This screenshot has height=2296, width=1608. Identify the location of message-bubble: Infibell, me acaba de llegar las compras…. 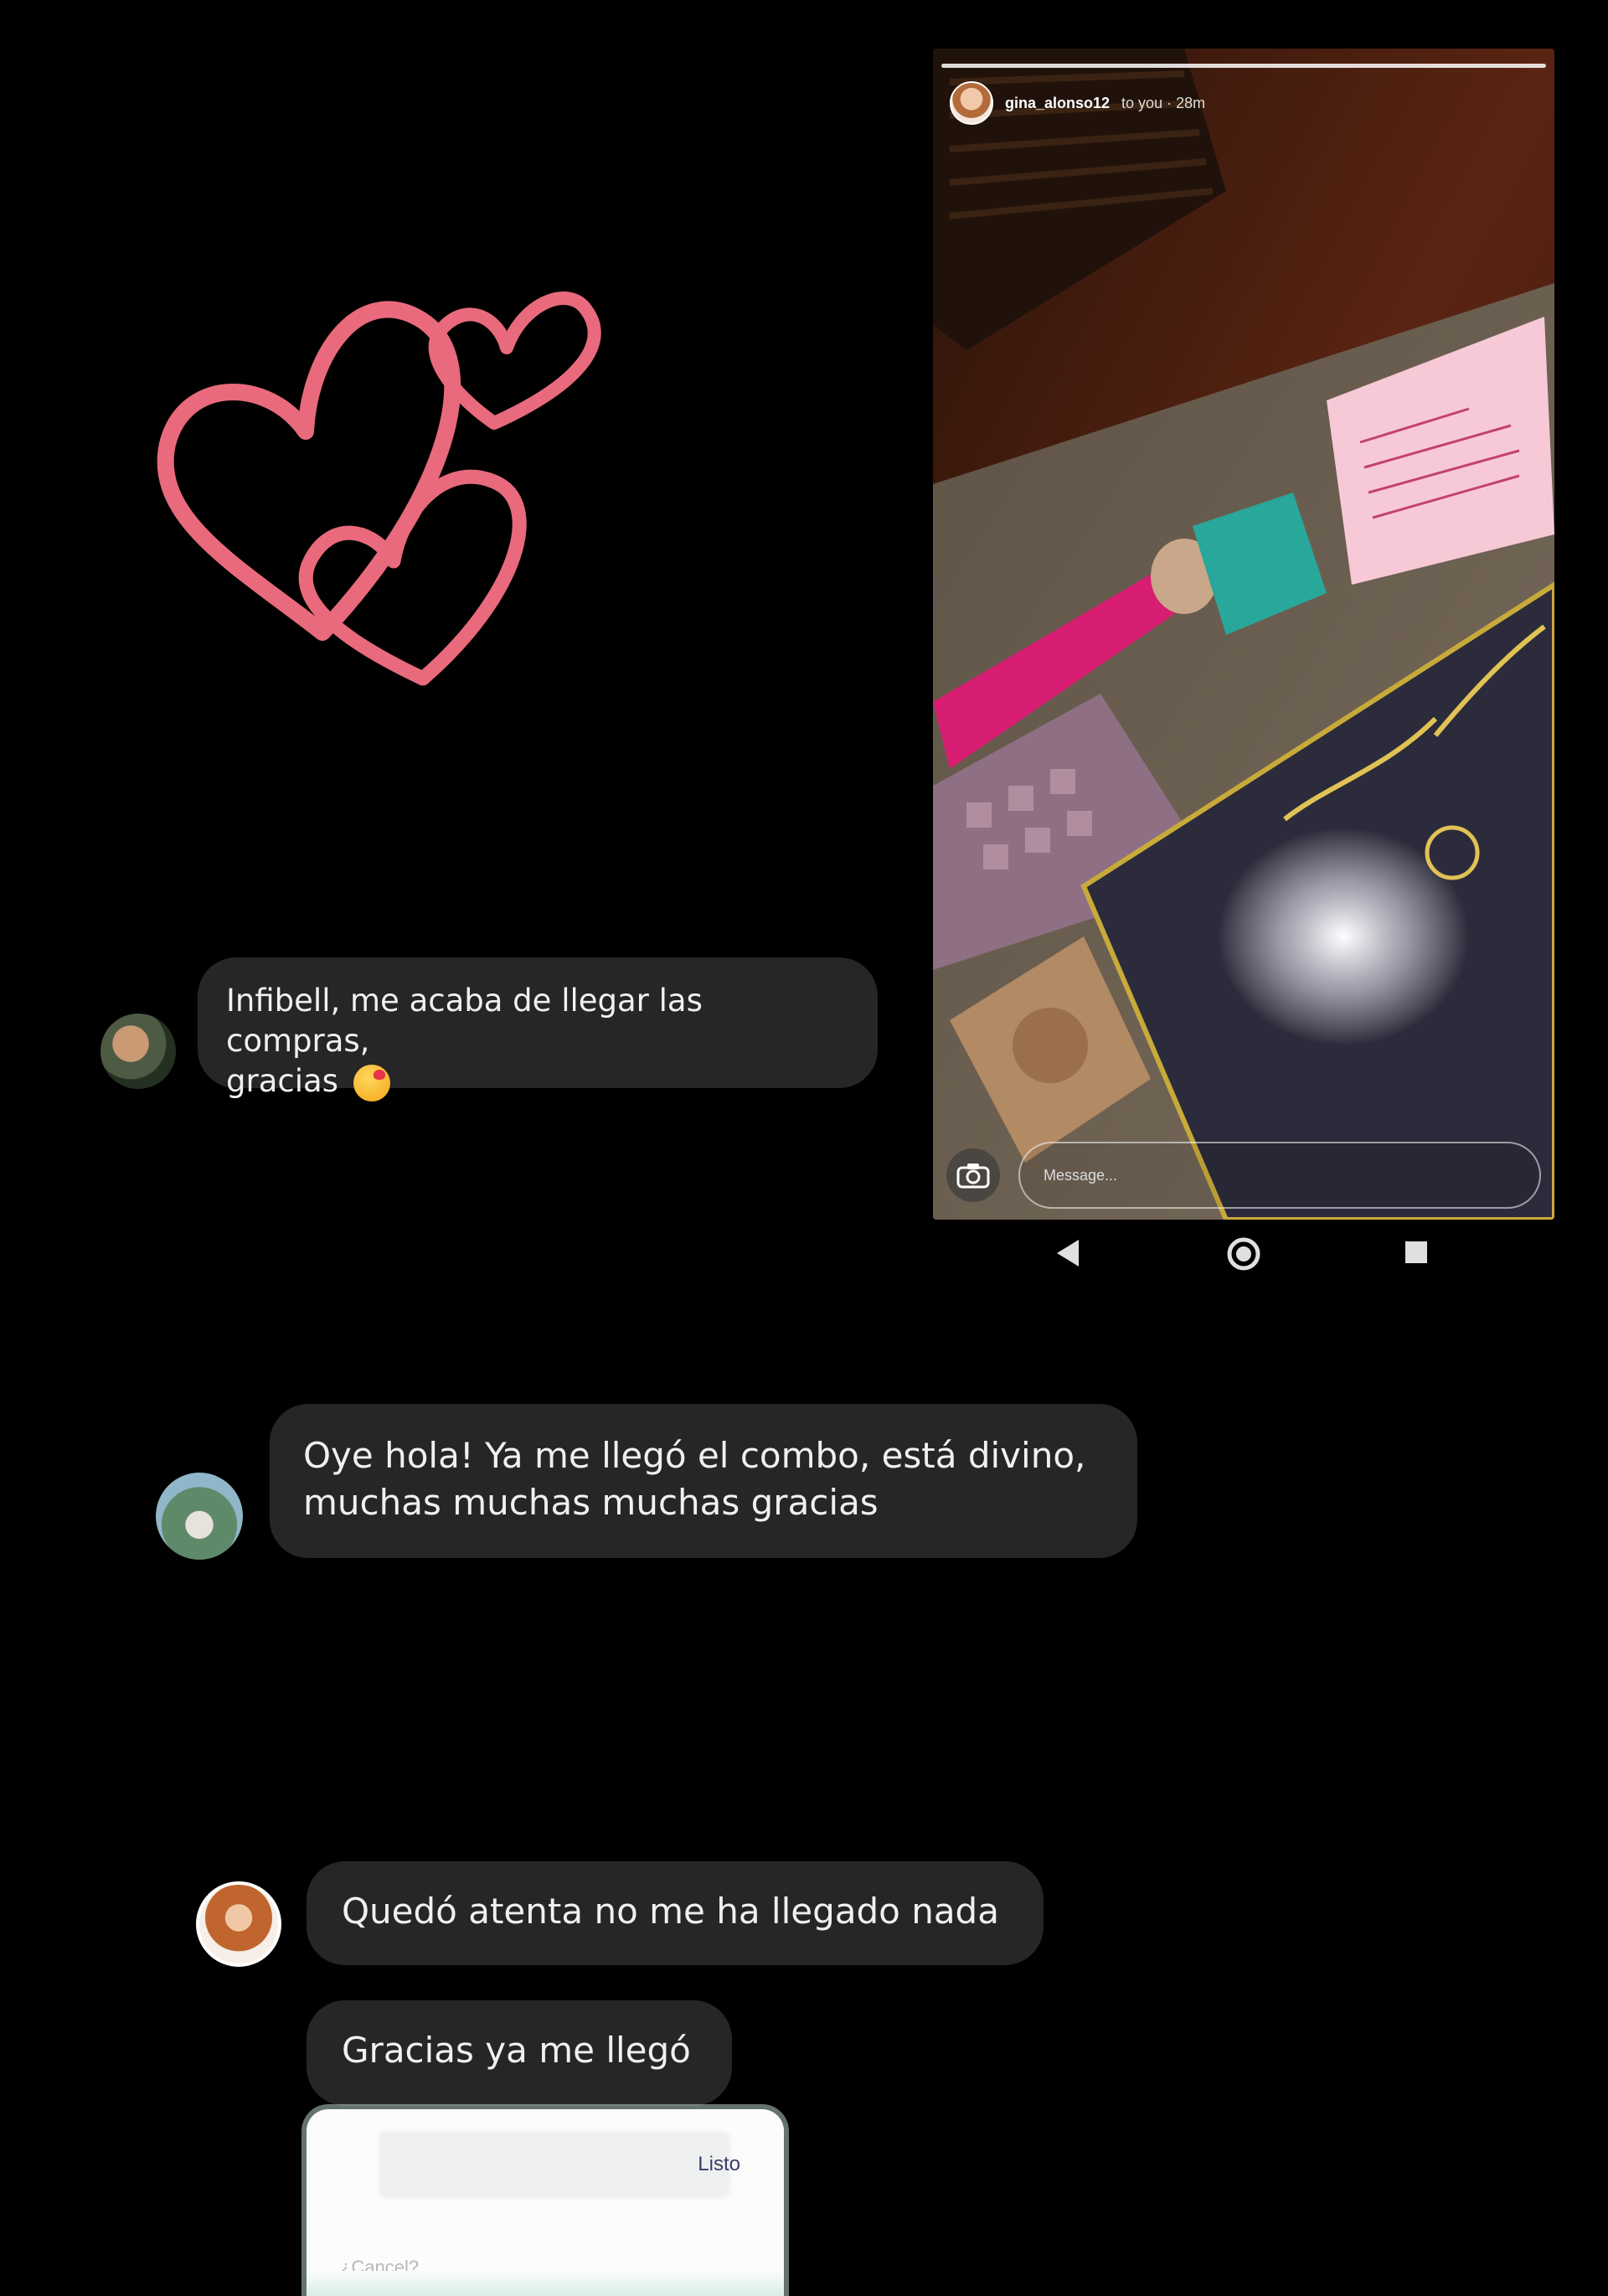
(538, 1029).